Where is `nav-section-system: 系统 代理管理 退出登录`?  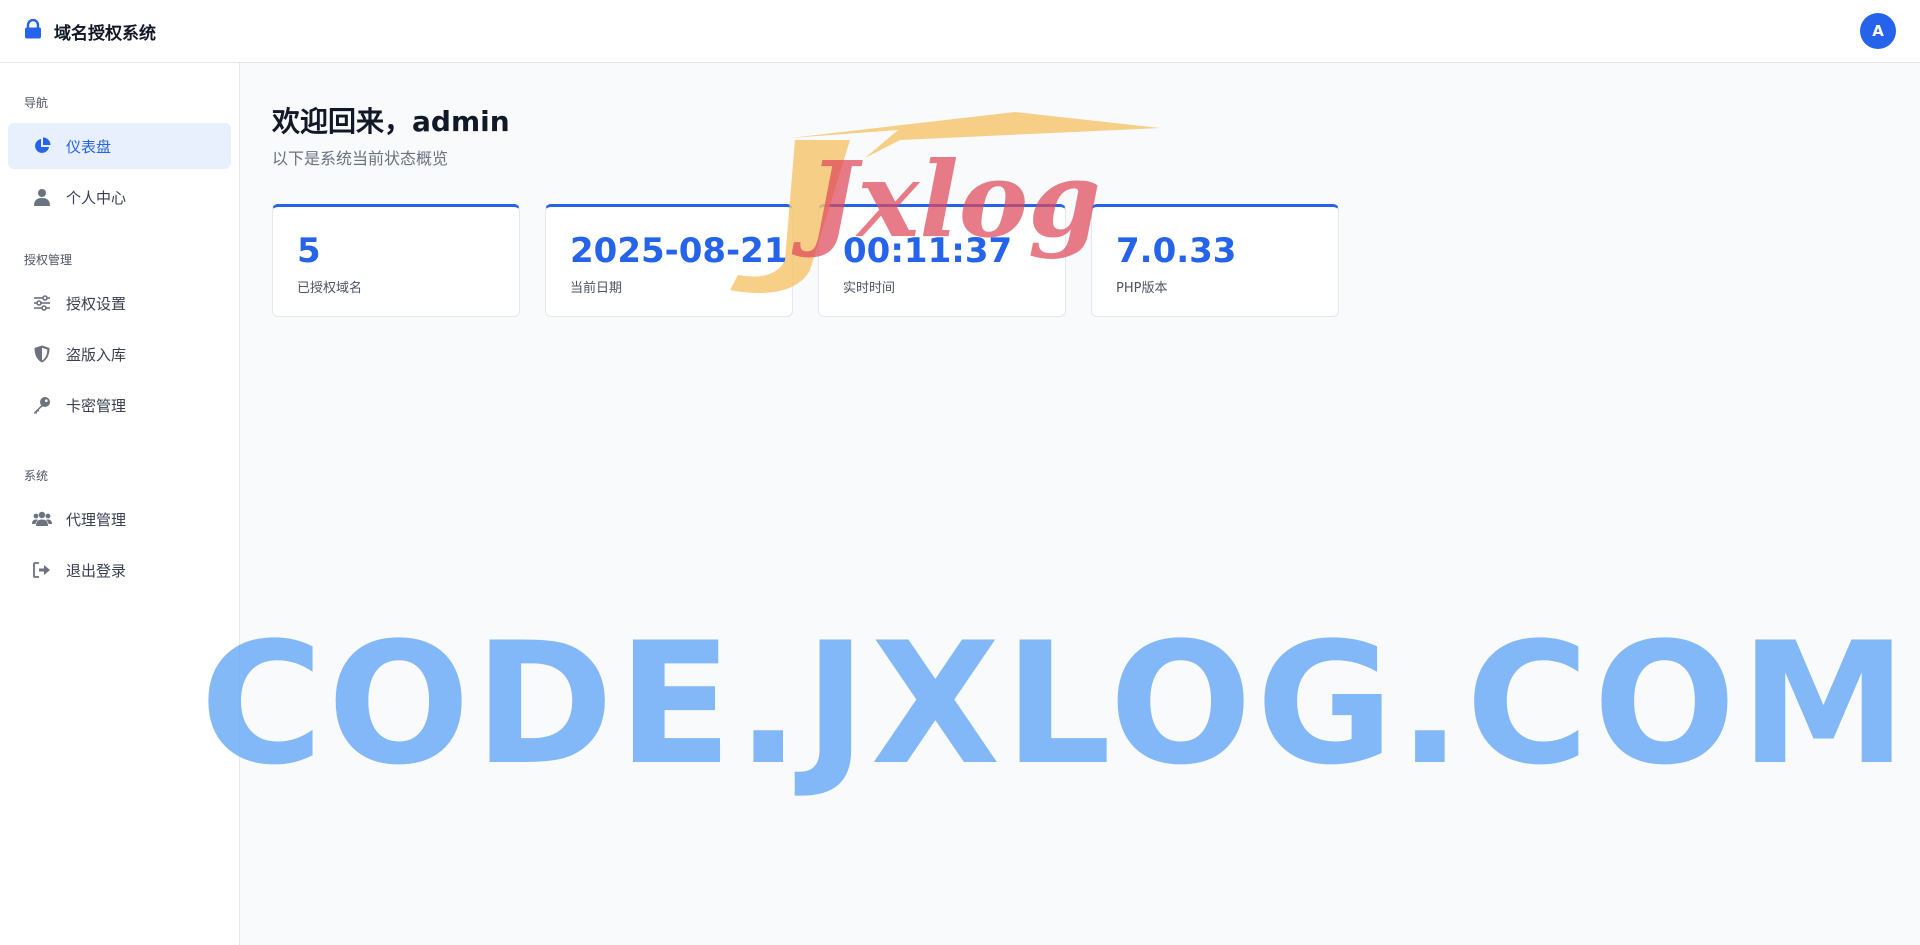 nav-section-system: 系统 代理管理 退出登录 is located at coordinates (119, 530).